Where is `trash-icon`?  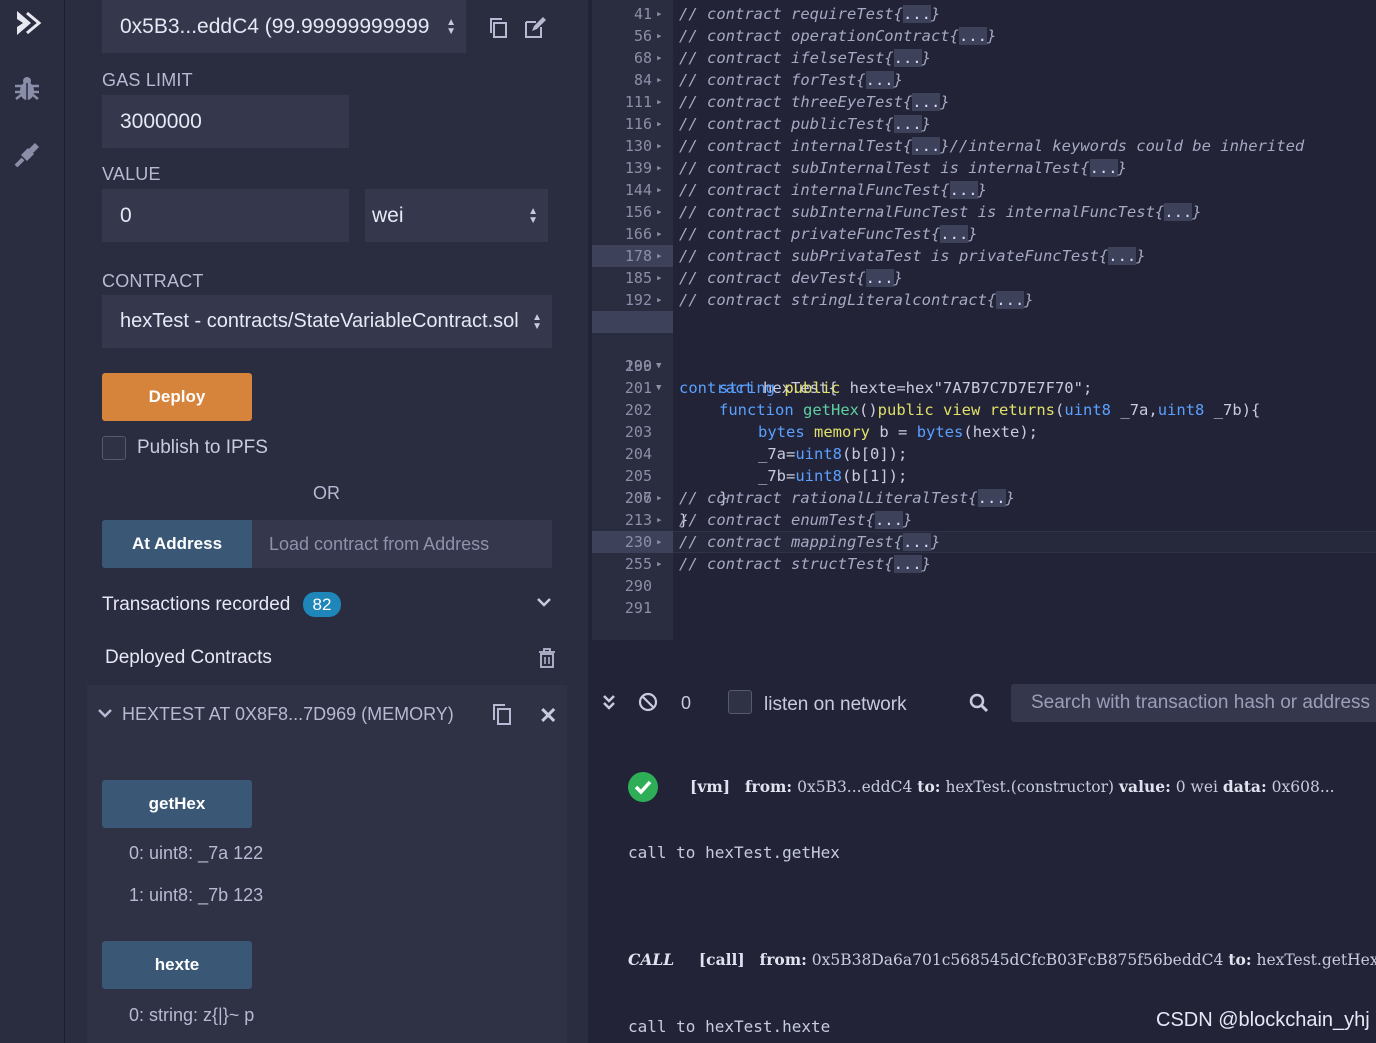
trash-icon is located at coordinates (547, 660).